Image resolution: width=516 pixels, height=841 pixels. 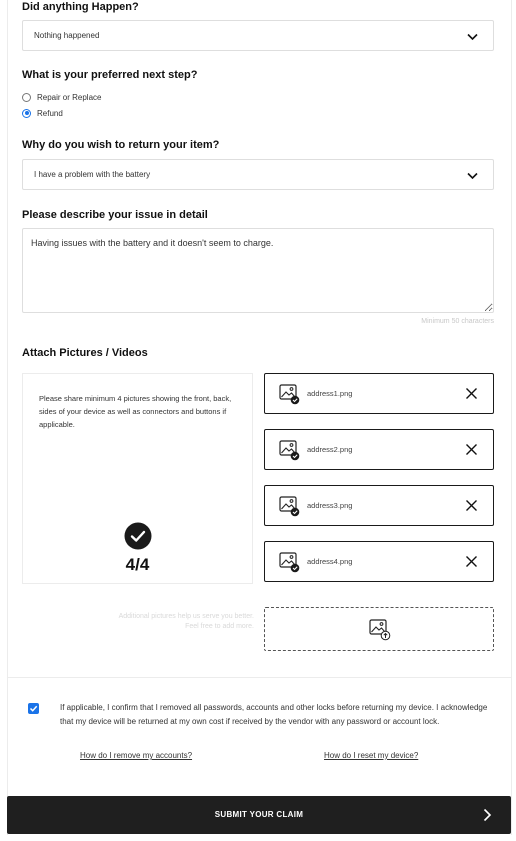 I want to click on file-row: address1.png, so click(x=379, y=393).